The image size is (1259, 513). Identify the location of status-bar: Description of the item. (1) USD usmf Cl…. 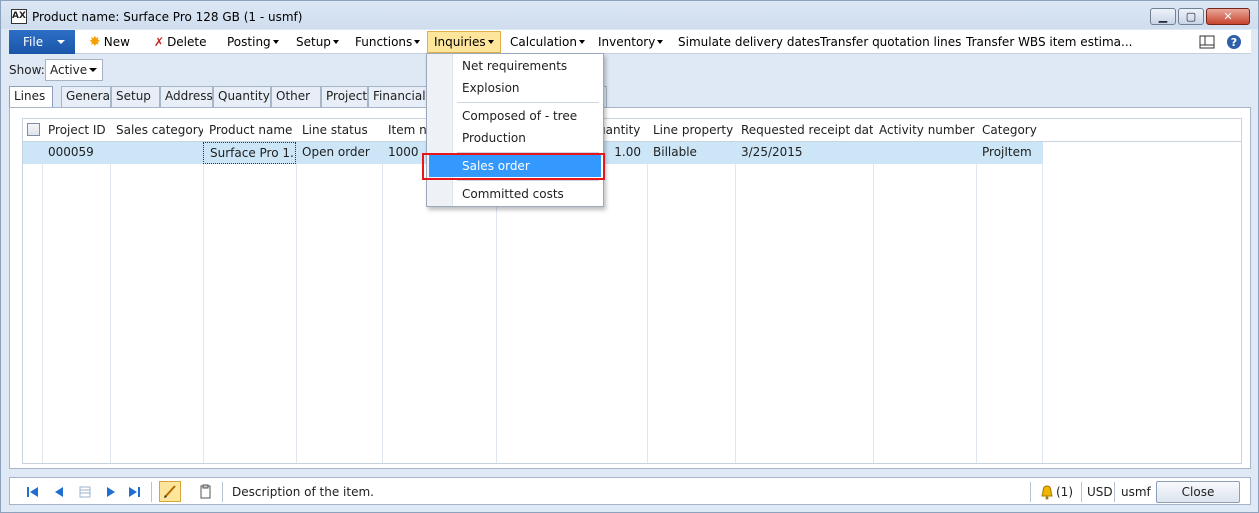
(630, 491).